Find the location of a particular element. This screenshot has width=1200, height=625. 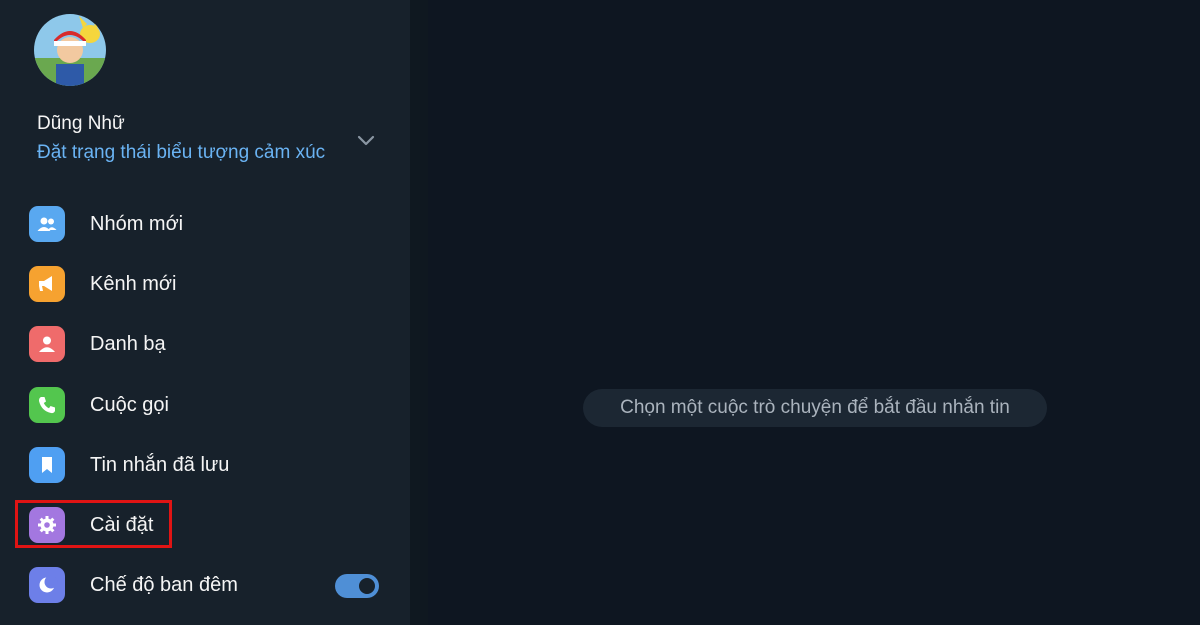

menu-item-contacts: Danh bạ is located at coordinates (205, 344).